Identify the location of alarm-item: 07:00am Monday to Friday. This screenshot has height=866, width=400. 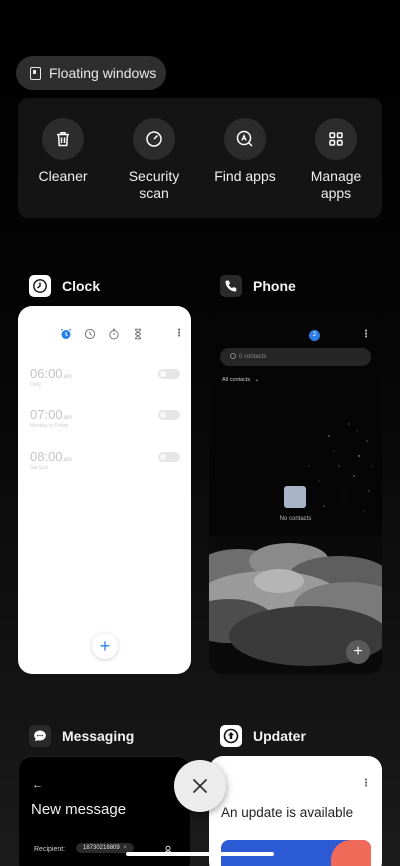
(105, 418).